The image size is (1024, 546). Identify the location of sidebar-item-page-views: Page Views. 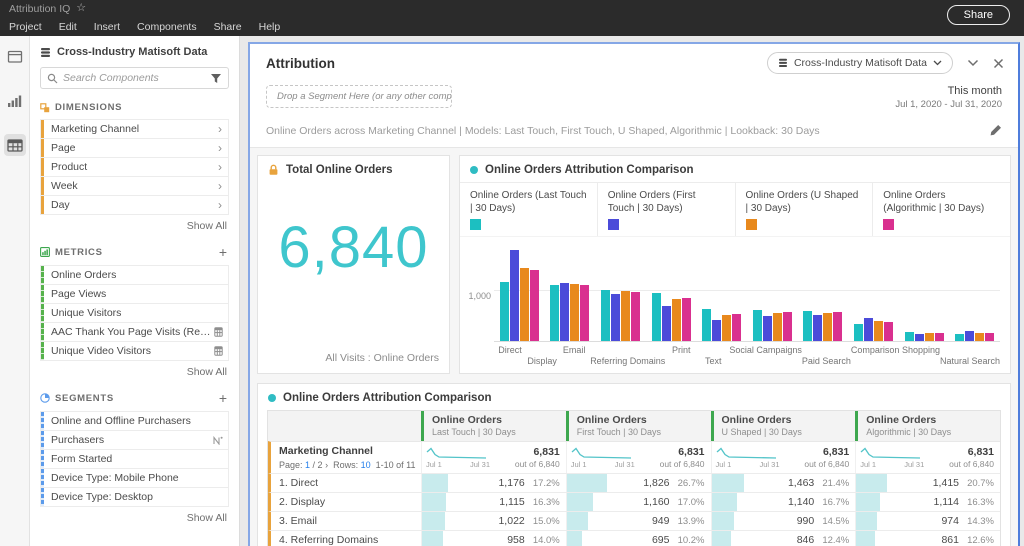
(134, 294).